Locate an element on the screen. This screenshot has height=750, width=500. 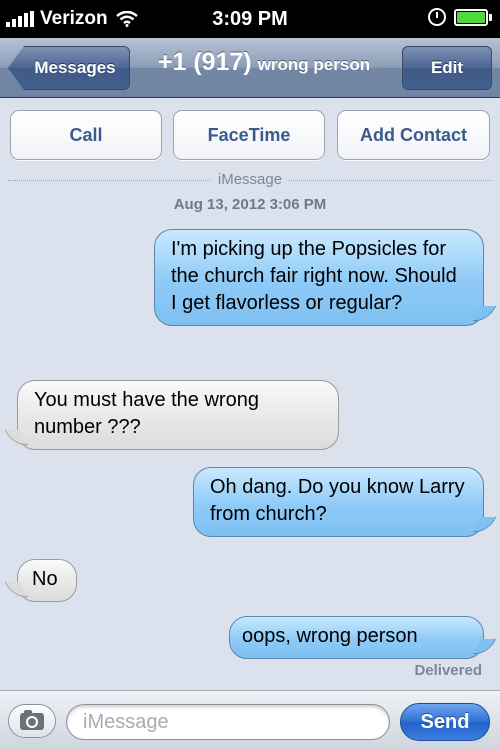
camera-icon is located at coordinates (32, 719).